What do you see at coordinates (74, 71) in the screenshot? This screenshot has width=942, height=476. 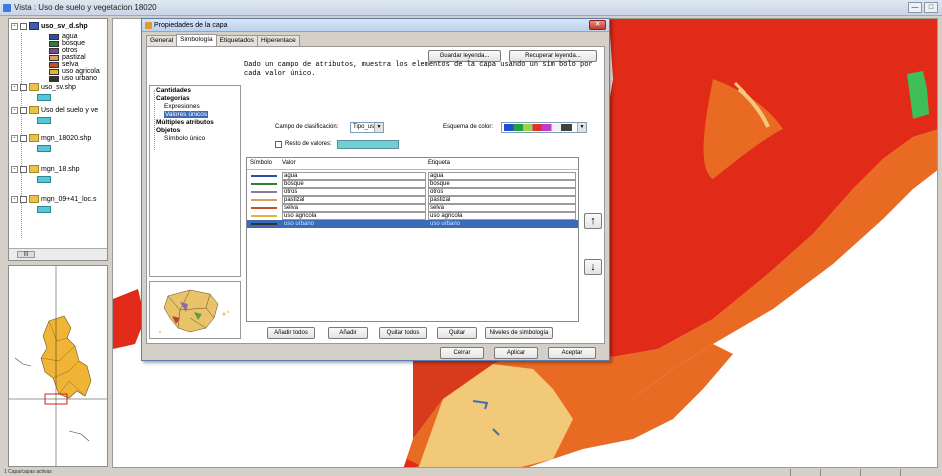 I see `toc-legend-item: uso agricola` at bounding box center [74, 71].